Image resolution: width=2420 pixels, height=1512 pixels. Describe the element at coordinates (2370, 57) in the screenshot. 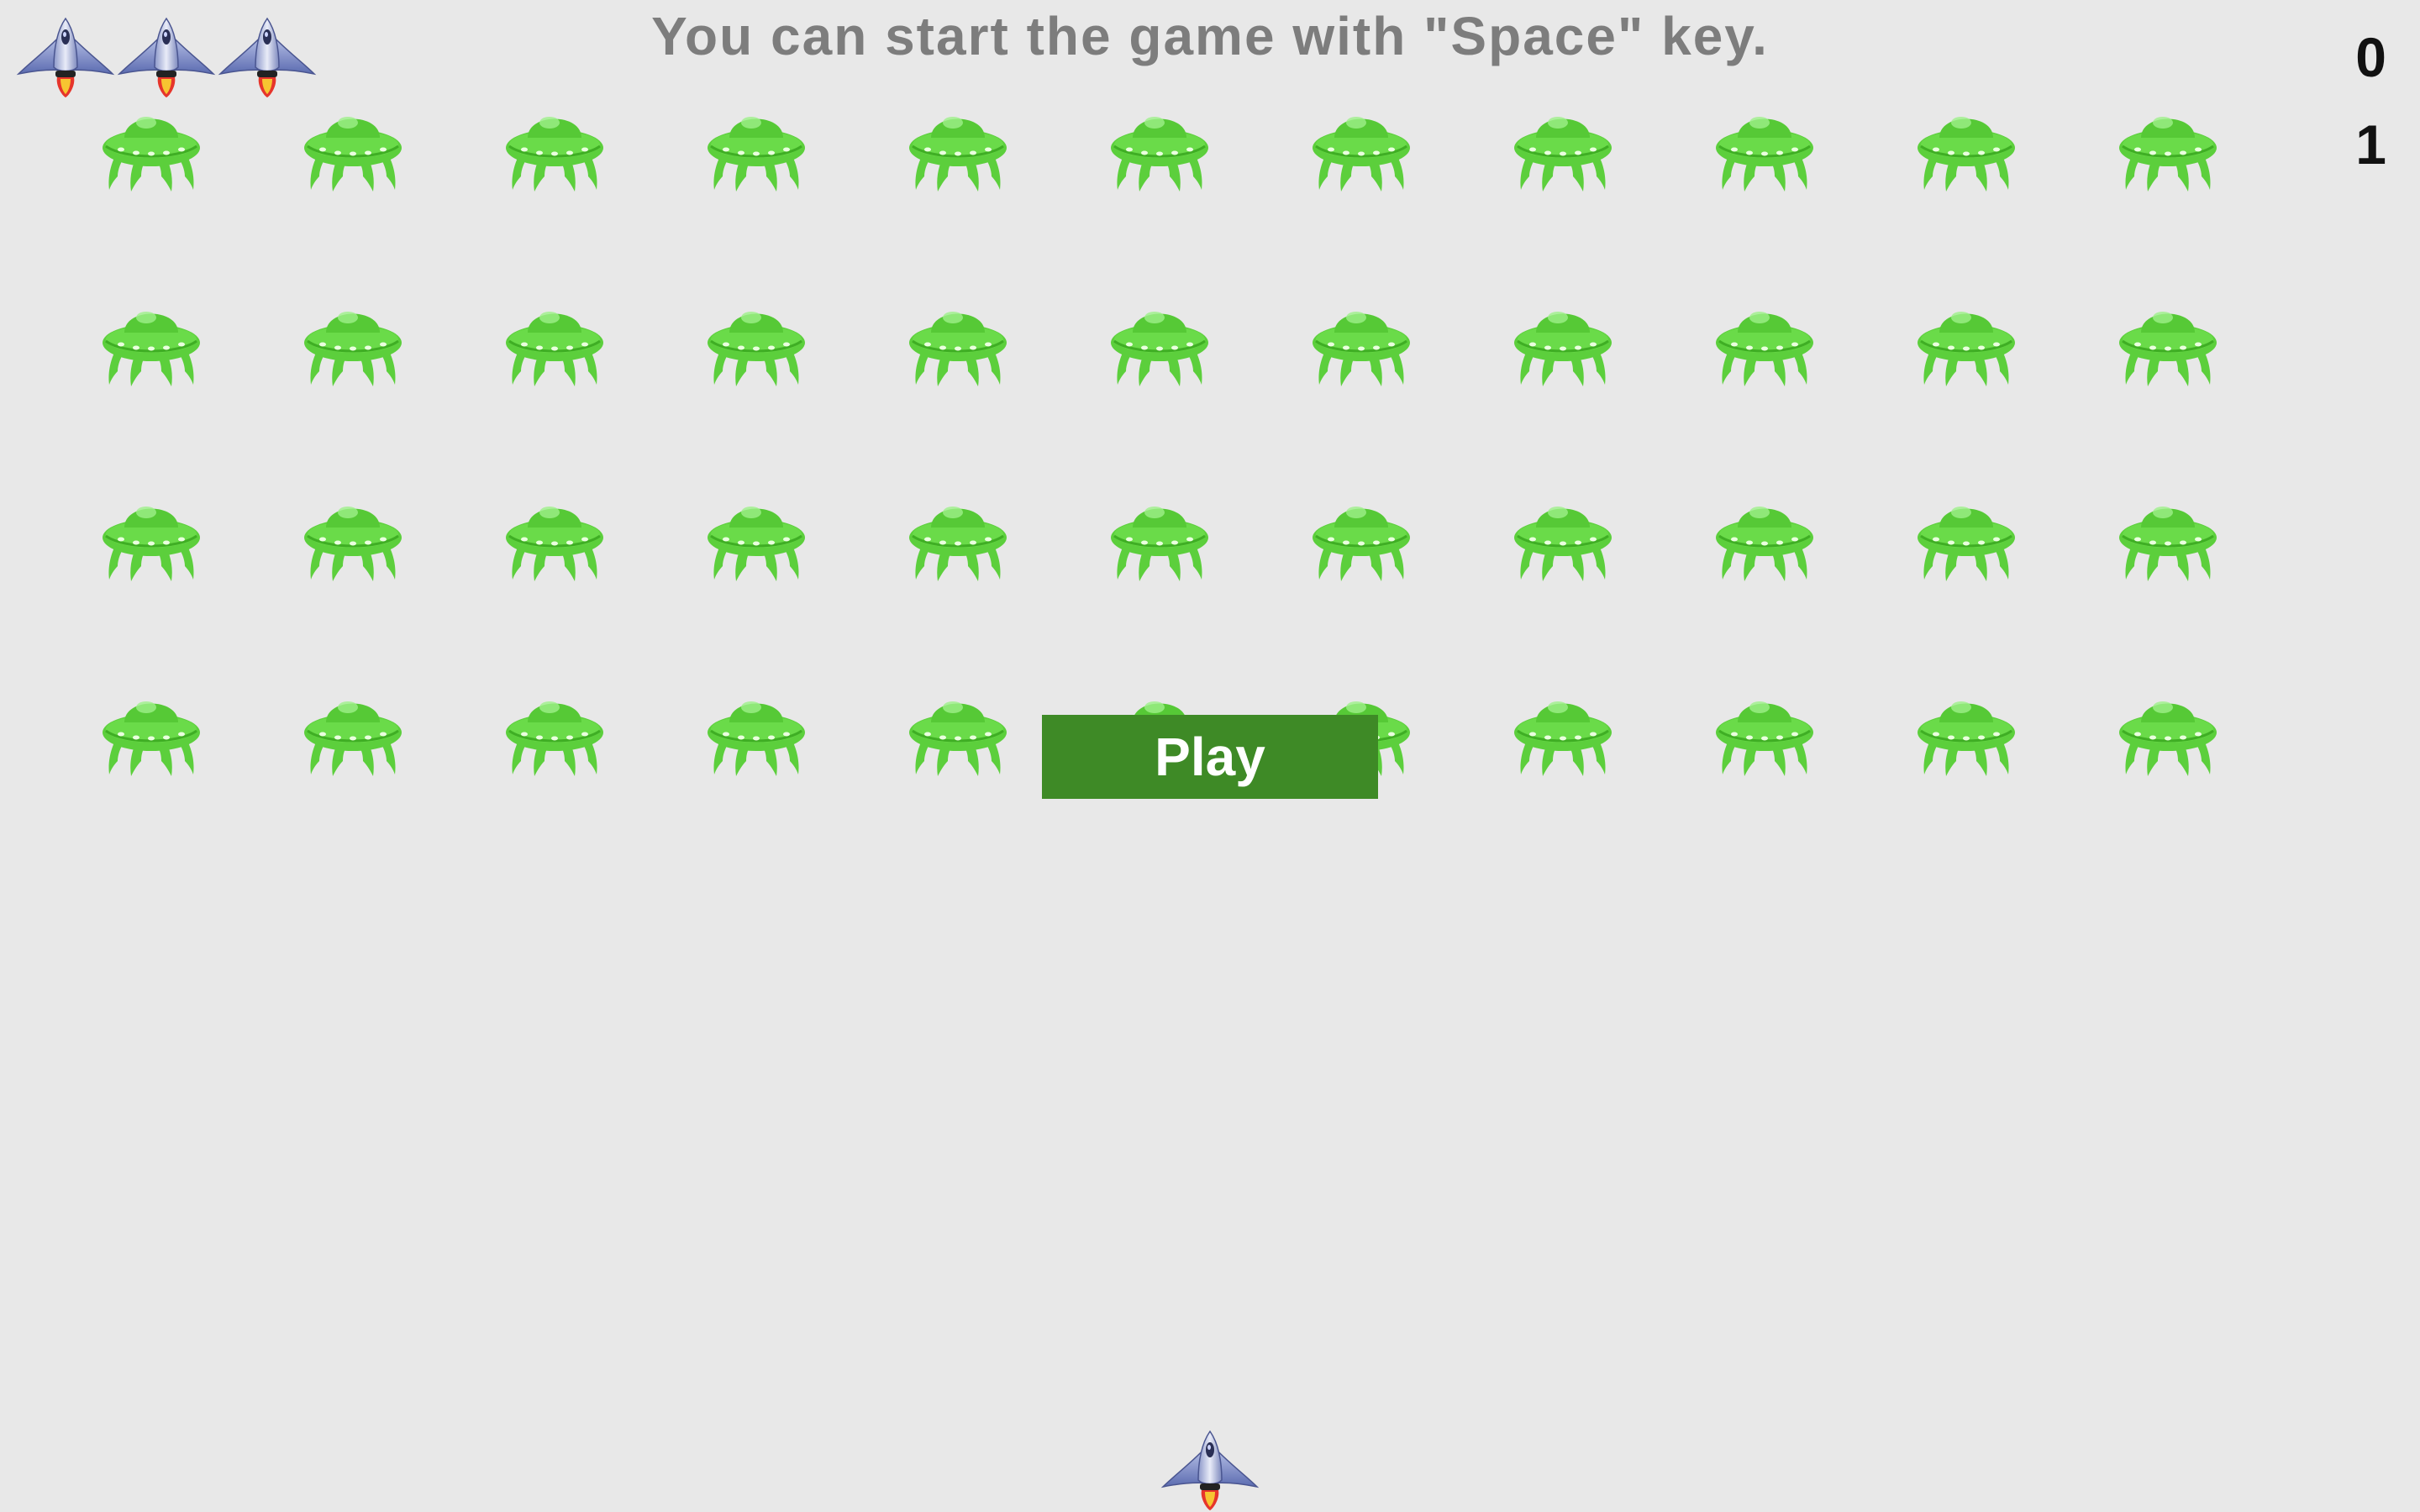

I see `score-display: 0` at that location.